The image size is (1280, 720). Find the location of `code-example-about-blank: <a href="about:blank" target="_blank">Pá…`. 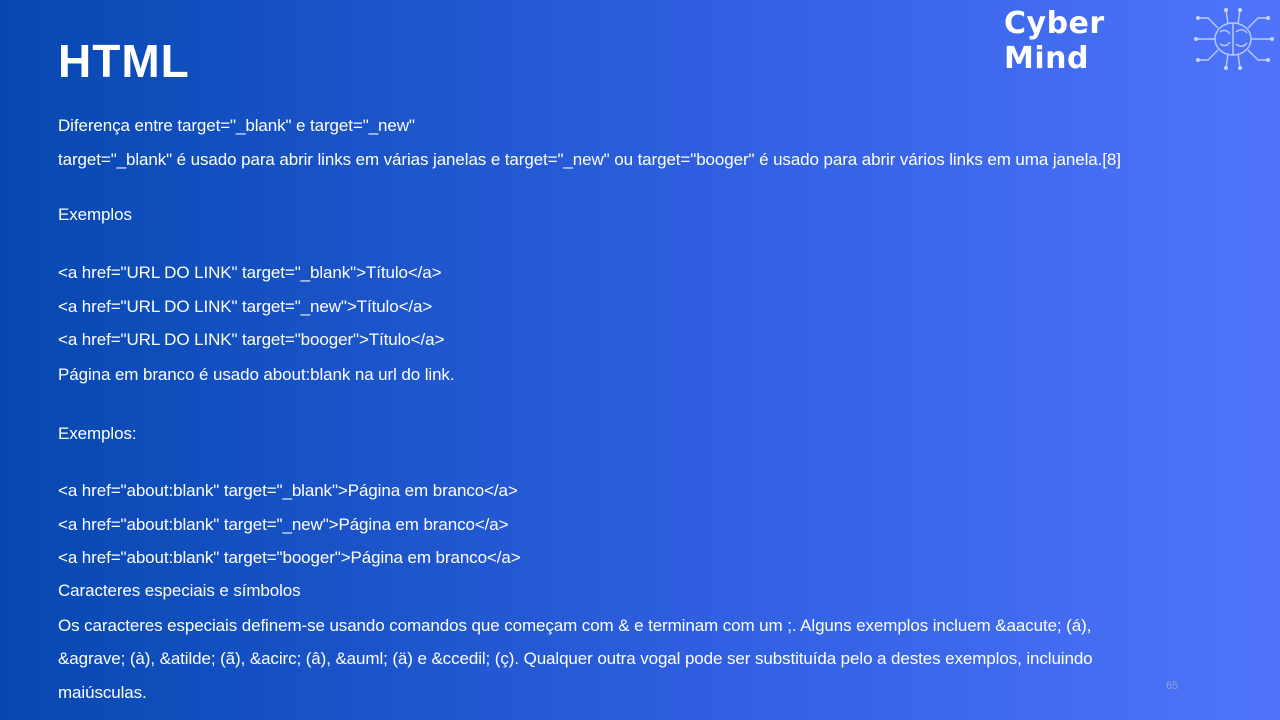

code-example-about-blank: <a href="about:blank" target="_blank">Pá… is located at coordinates (288, 490).